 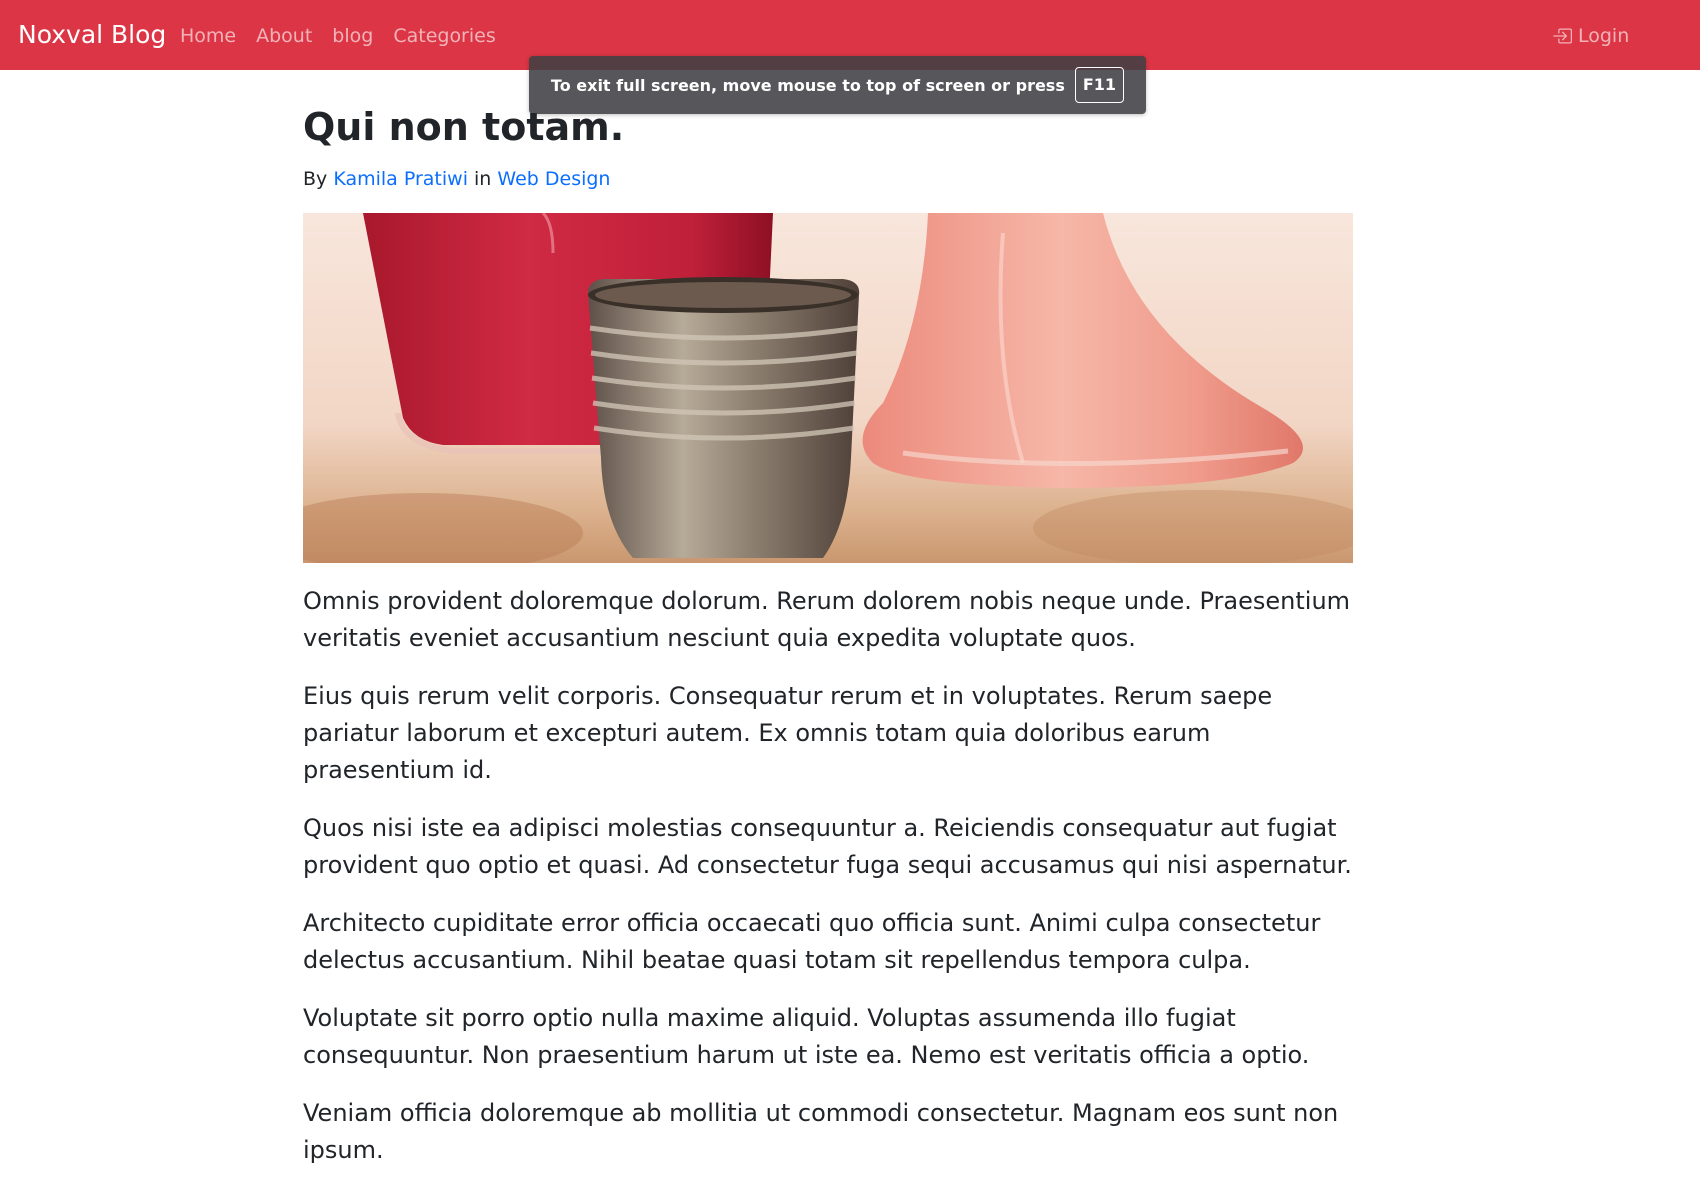 I want to click on author-link: Kamila Pratiwi, so click(x=400, y=179).